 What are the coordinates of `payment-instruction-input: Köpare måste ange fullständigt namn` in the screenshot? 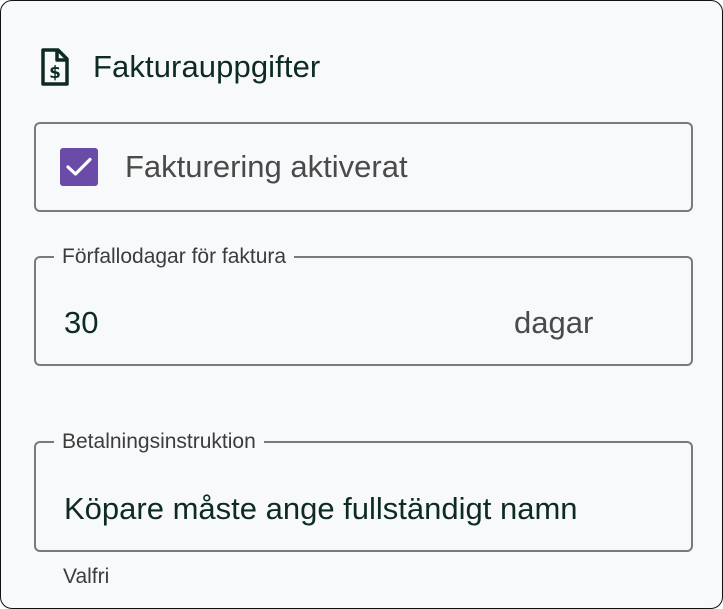 It's located at (321, 509).